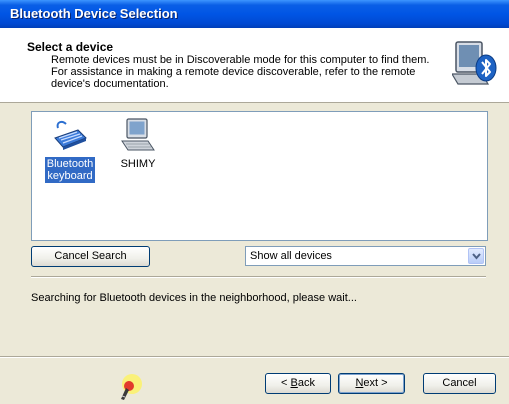 The height and width of the screenshot is (404, 509). What do you see at coordinates (70, 176) in the screenshot?
I see `device-label-line2: keyboard` at bounding box center [70, 176].